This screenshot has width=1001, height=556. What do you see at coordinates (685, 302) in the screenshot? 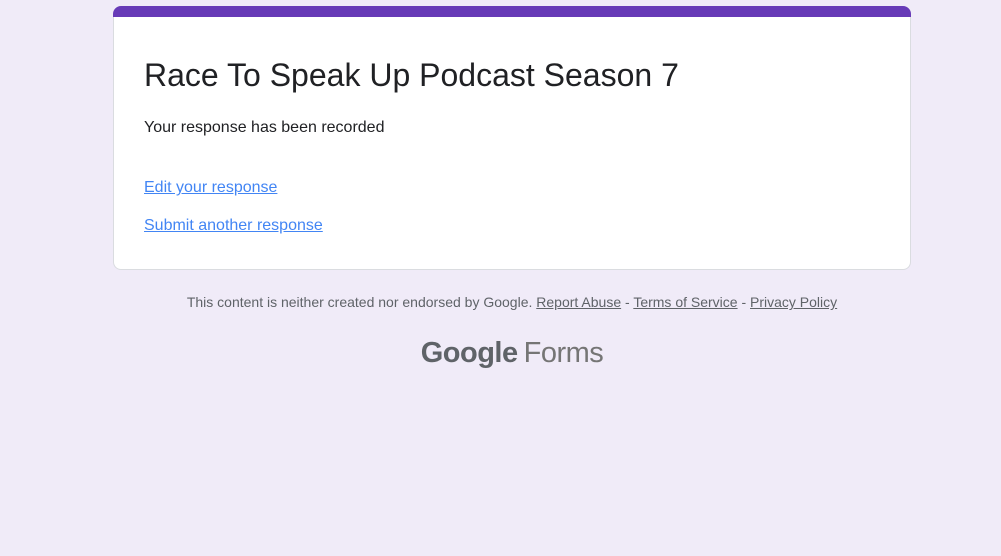
I see `terms-of-service-link: Terms of Service` at bounding box center [685, 302].